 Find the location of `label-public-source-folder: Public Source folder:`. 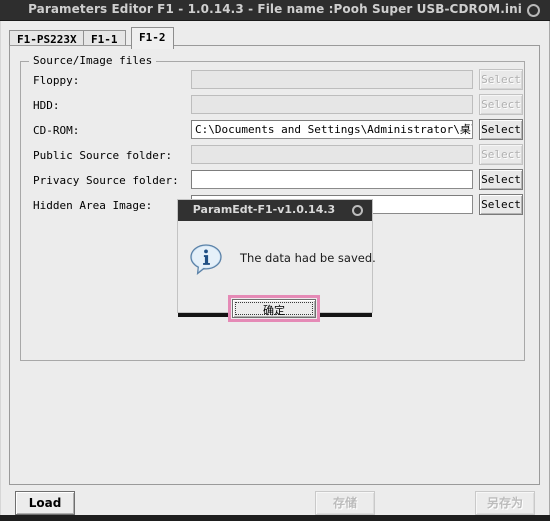

label-public-source-folder: Public Source folder: is located at coordinates (103, 155).